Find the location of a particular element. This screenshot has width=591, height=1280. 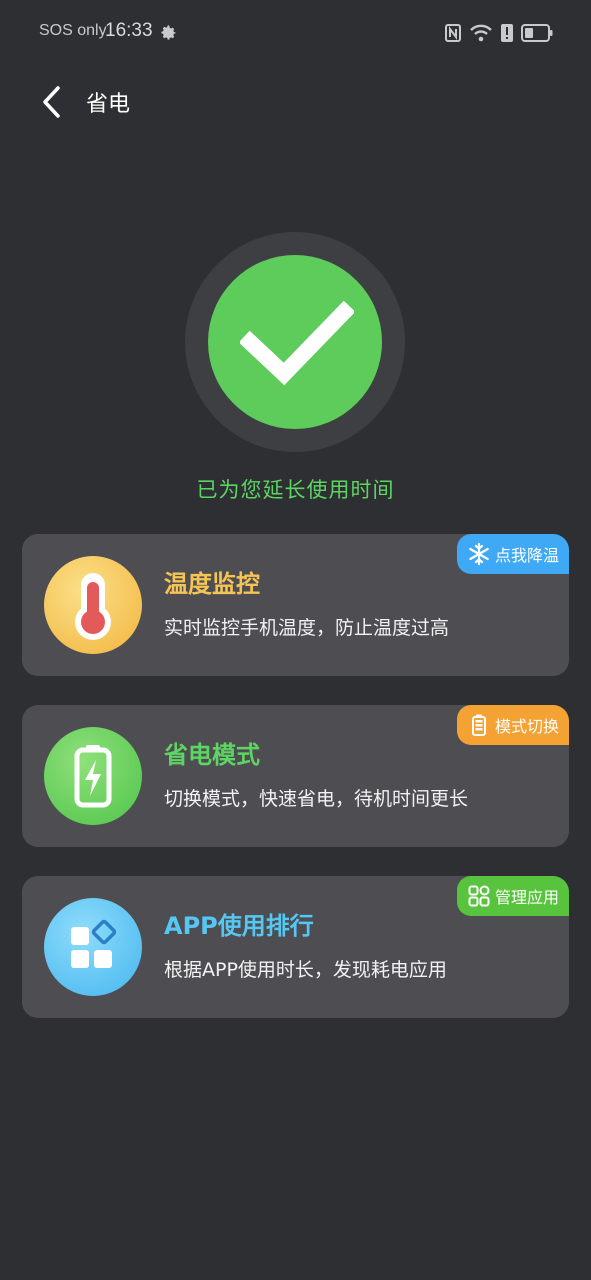

badge-label: 管理应用 is located at coordinates (526, 897).